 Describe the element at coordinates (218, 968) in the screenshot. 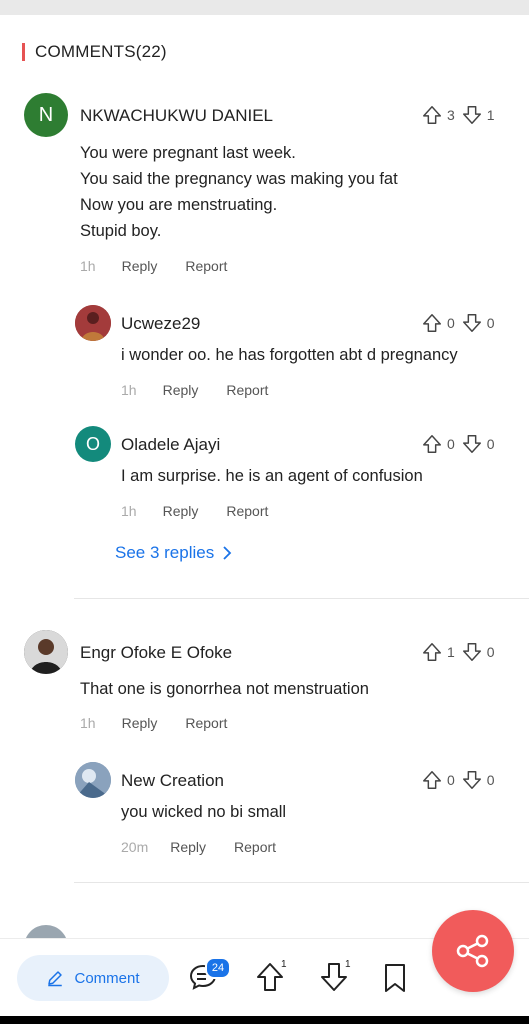

I see `comment-count-badge: 24` at that location.